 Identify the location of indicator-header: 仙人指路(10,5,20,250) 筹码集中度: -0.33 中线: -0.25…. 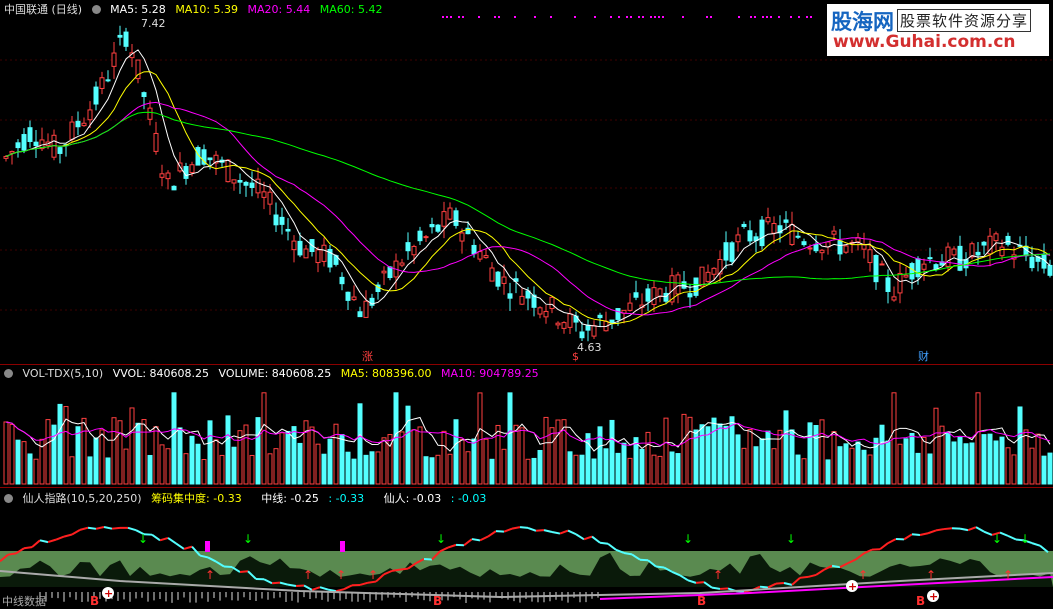
(248, 498).